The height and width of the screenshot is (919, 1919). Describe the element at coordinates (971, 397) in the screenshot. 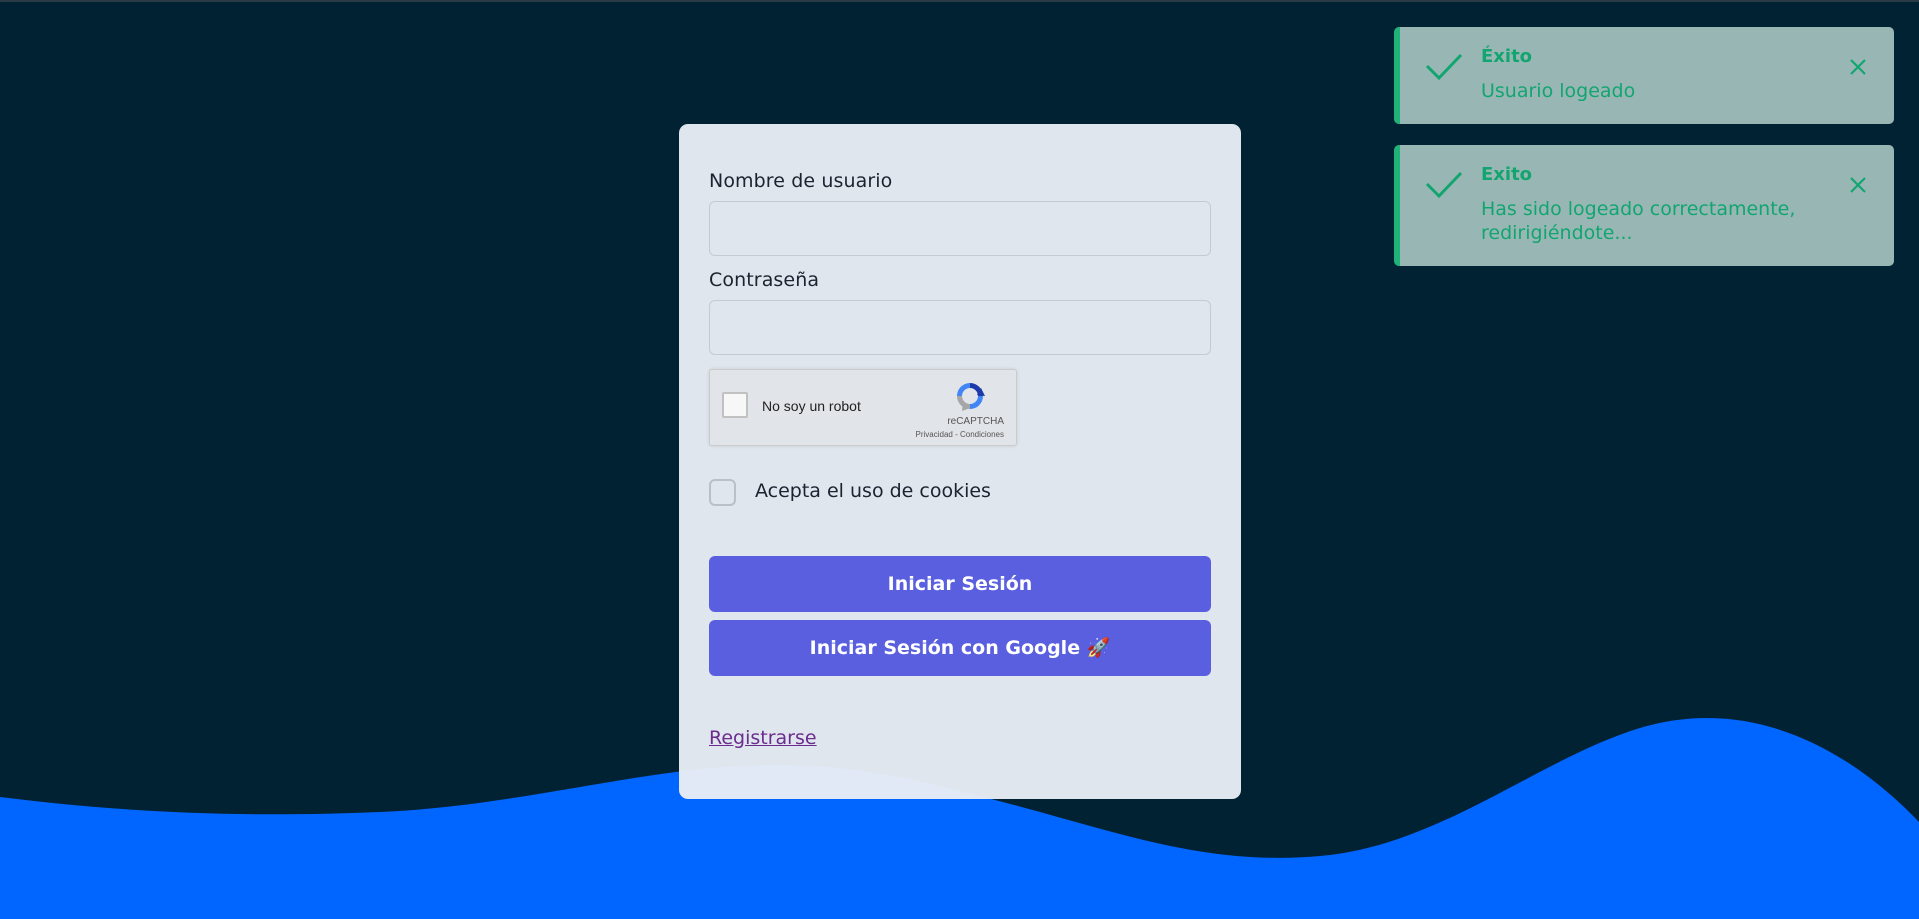

I see `recaptcha-logo-icon` at that location.